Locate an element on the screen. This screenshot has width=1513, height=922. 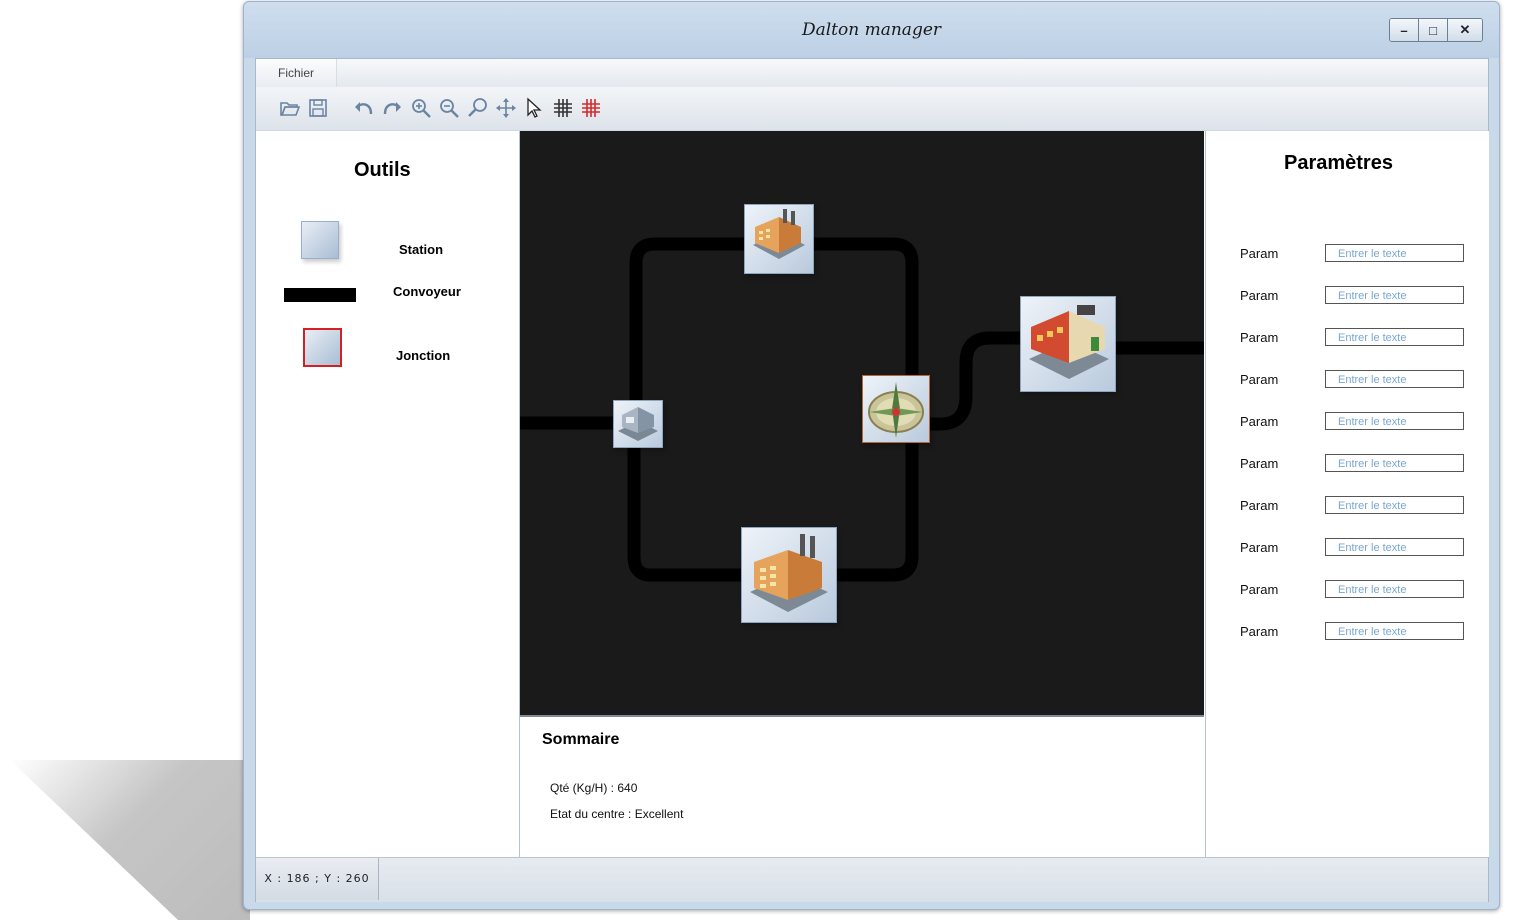
search-icon is located at coordinates (478, 108).